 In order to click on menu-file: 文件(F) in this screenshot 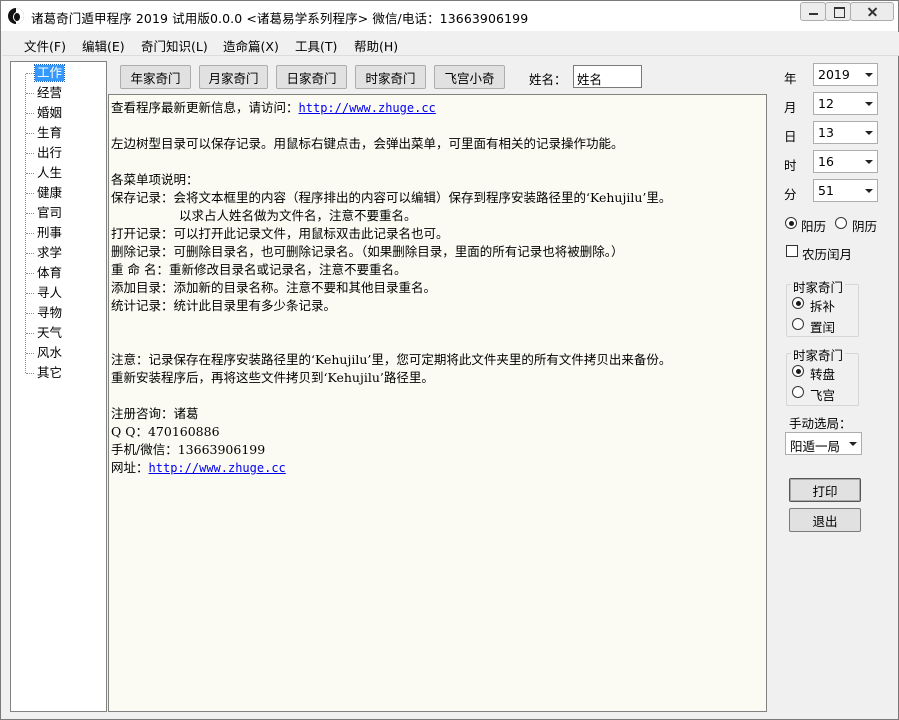, I will do `click(45, 45)`.